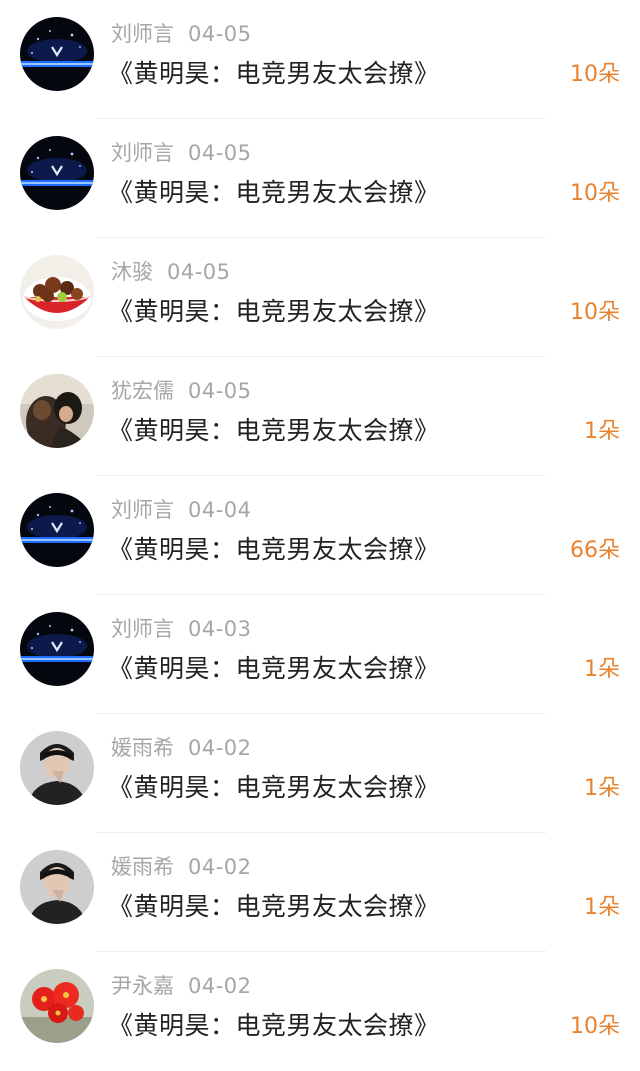 This screenshot has height=1071, width=640. What do you see at coordinates (181, 510) in the screenshot?
I see `item-meta: 刘师言 04-04` at bounding box center [181, 510].